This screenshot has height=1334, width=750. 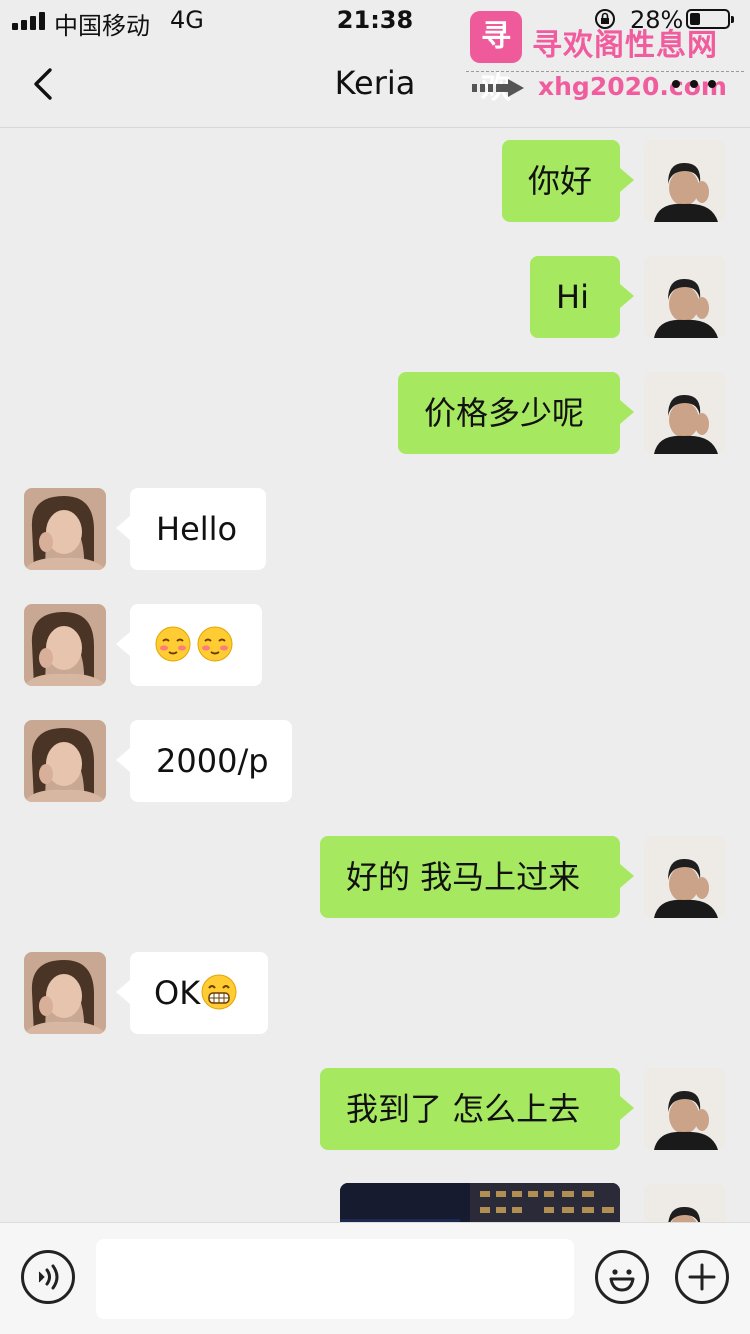 I want to click on more-actions-button, so click(x=702, y=1277).